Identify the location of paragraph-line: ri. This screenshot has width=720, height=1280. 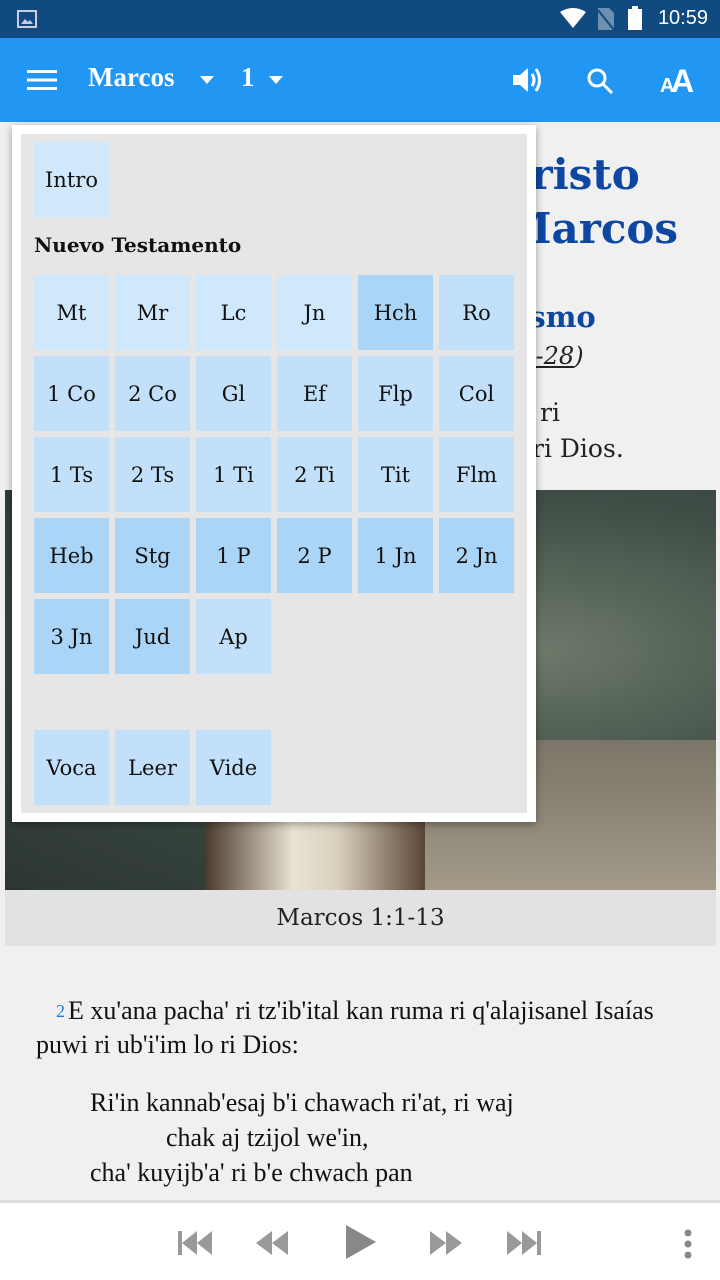
(550, 412).